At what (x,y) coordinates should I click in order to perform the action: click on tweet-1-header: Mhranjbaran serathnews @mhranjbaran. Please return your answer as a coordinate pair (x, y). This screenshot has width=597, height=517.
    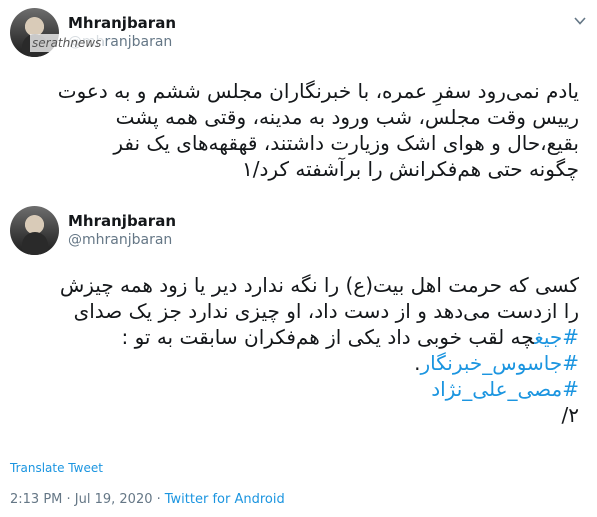
    Looking at the image, I should click on (93, 32).